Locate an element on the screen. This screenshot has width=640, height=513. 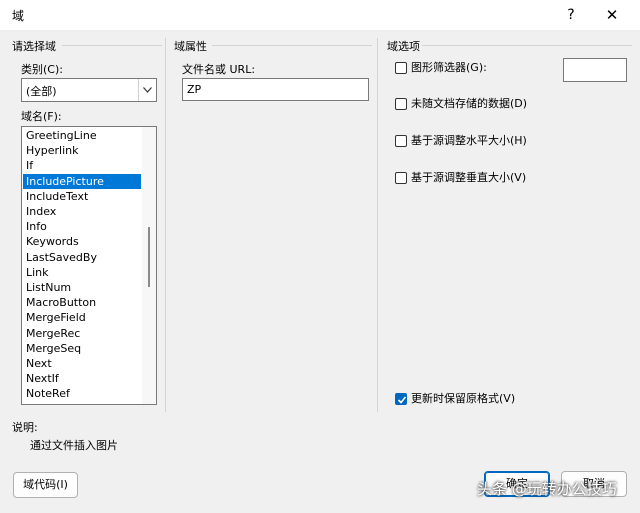
close-button: ✕ is located at coordinates (612, 15).